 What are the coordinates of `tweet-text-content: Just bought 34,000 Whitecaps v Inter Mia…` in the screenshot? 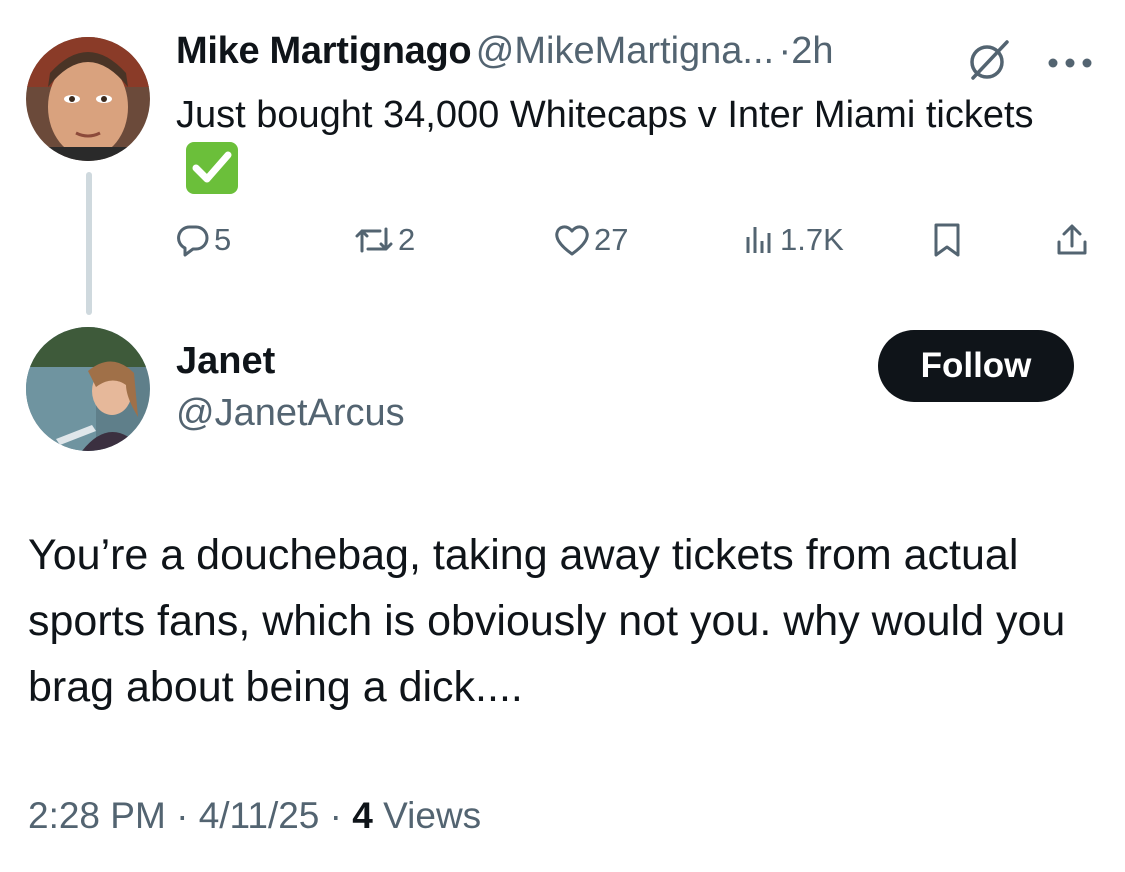 It's located at (605, 115).